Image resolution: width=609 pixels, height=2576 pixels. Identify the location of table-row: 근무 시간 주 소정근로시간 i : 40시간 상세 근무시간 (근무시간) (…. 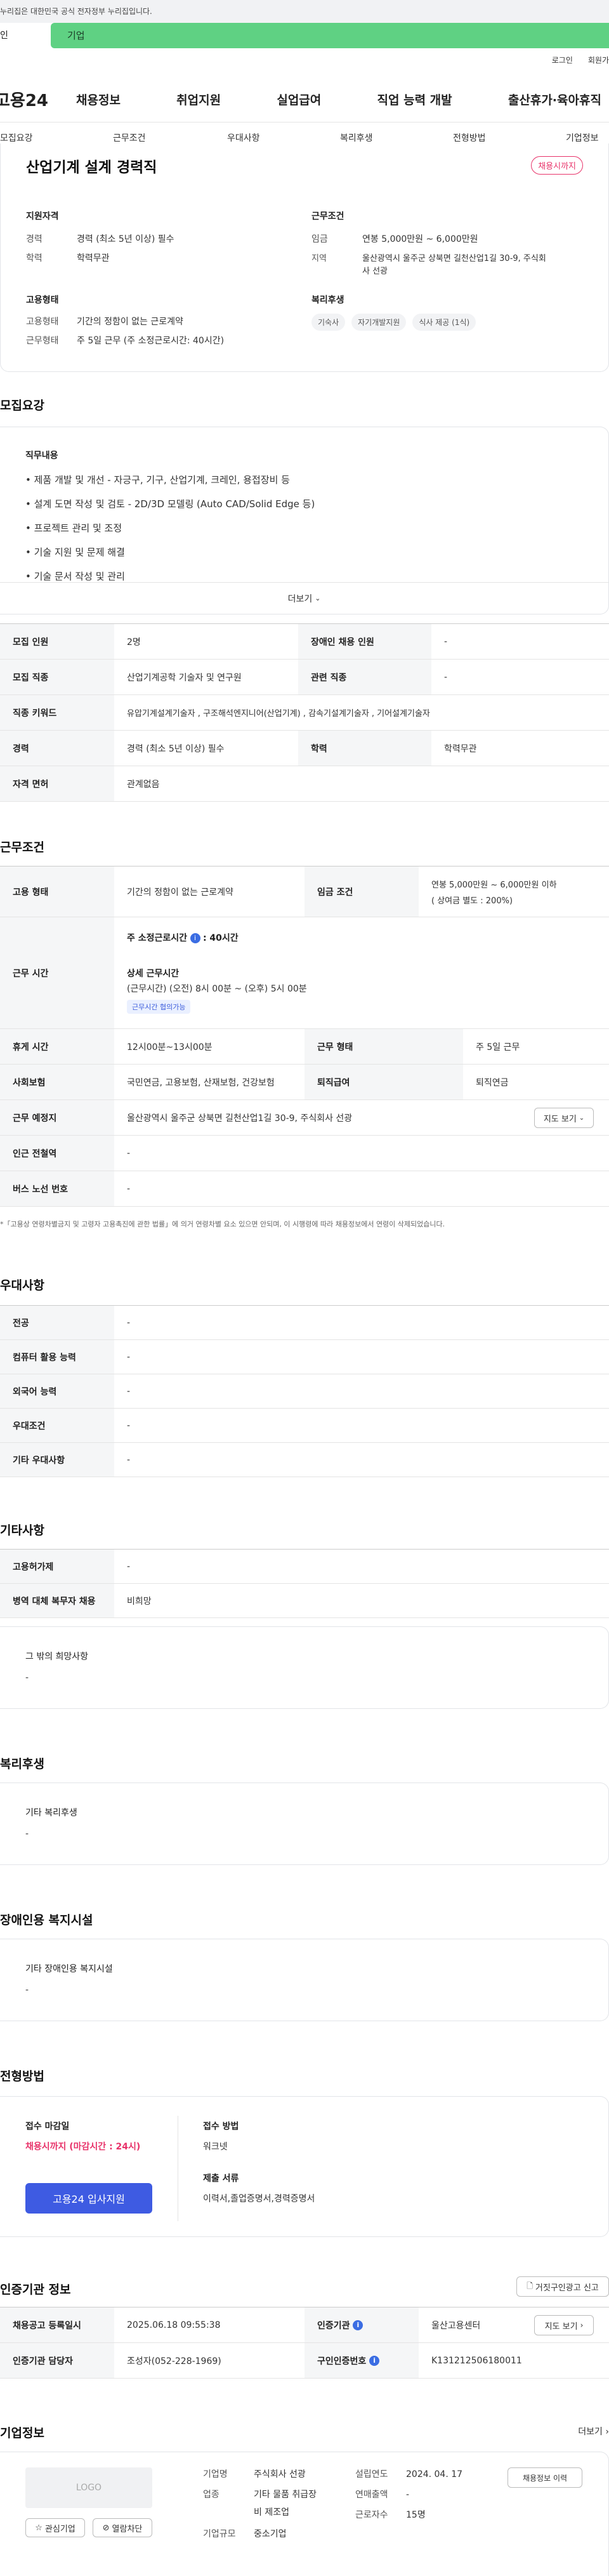
(304, 973).